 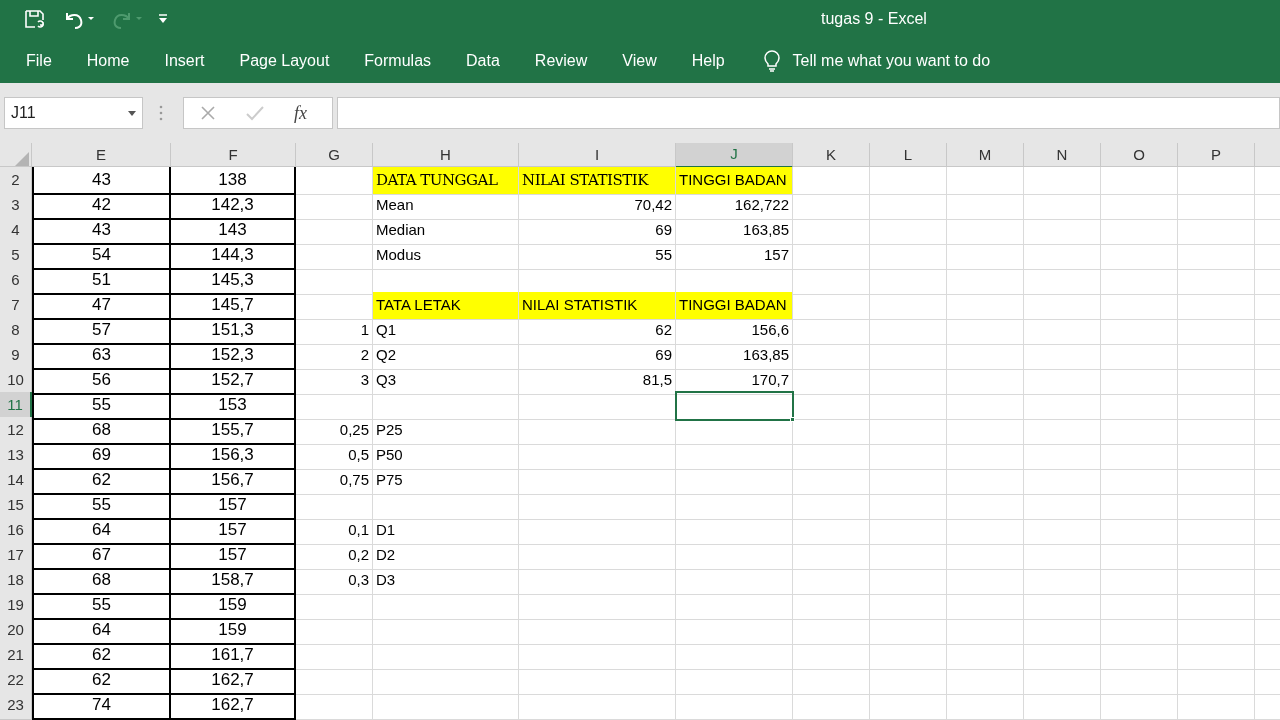 What do you see at coordinates (395, 205) in the screenshot?
I see `cell-text: Mean` at bounding box center [395, 205].